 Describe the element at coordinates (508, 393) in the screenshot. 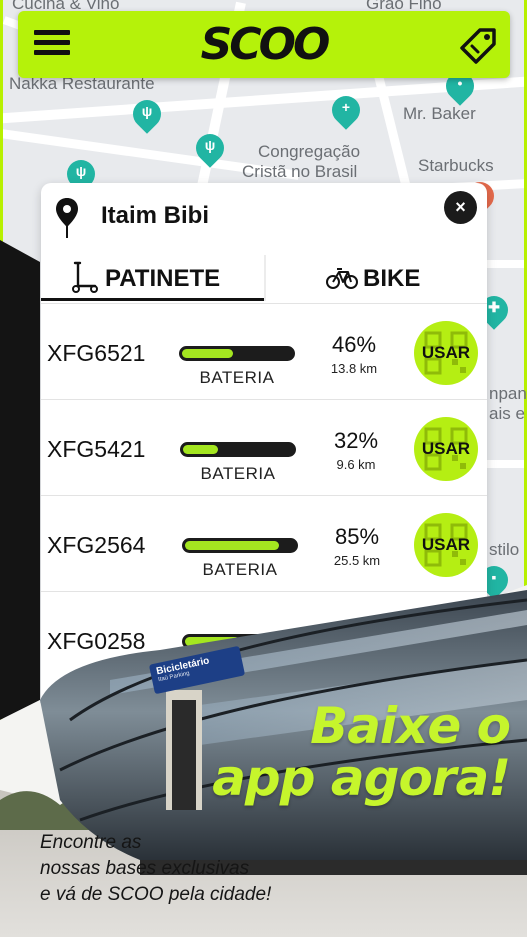

I see `map-label-edge-a: npan` at that location.